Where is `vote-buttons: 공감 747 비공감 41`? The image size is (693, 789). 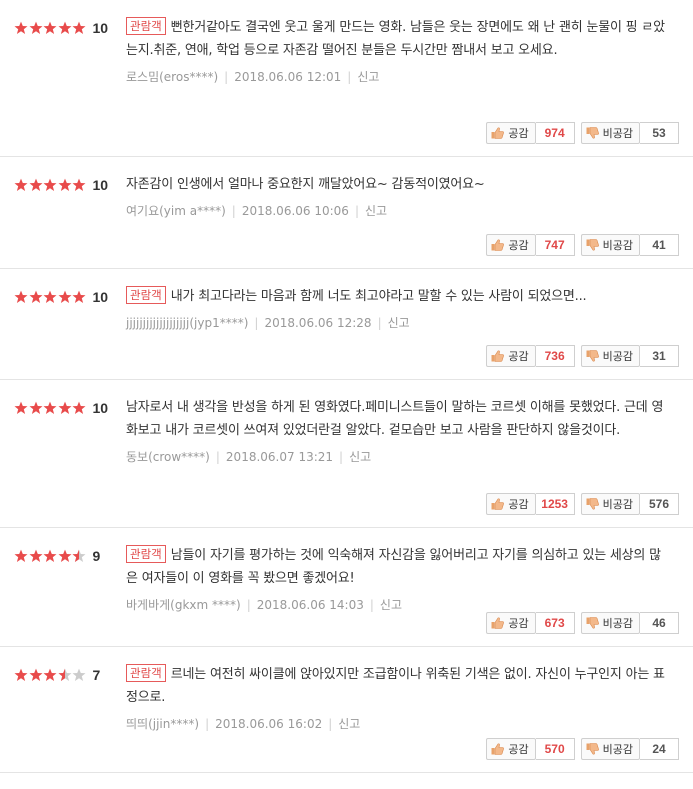 vote-buttons: 공감 747 비공감 41 is located at coordinates (582, 245).